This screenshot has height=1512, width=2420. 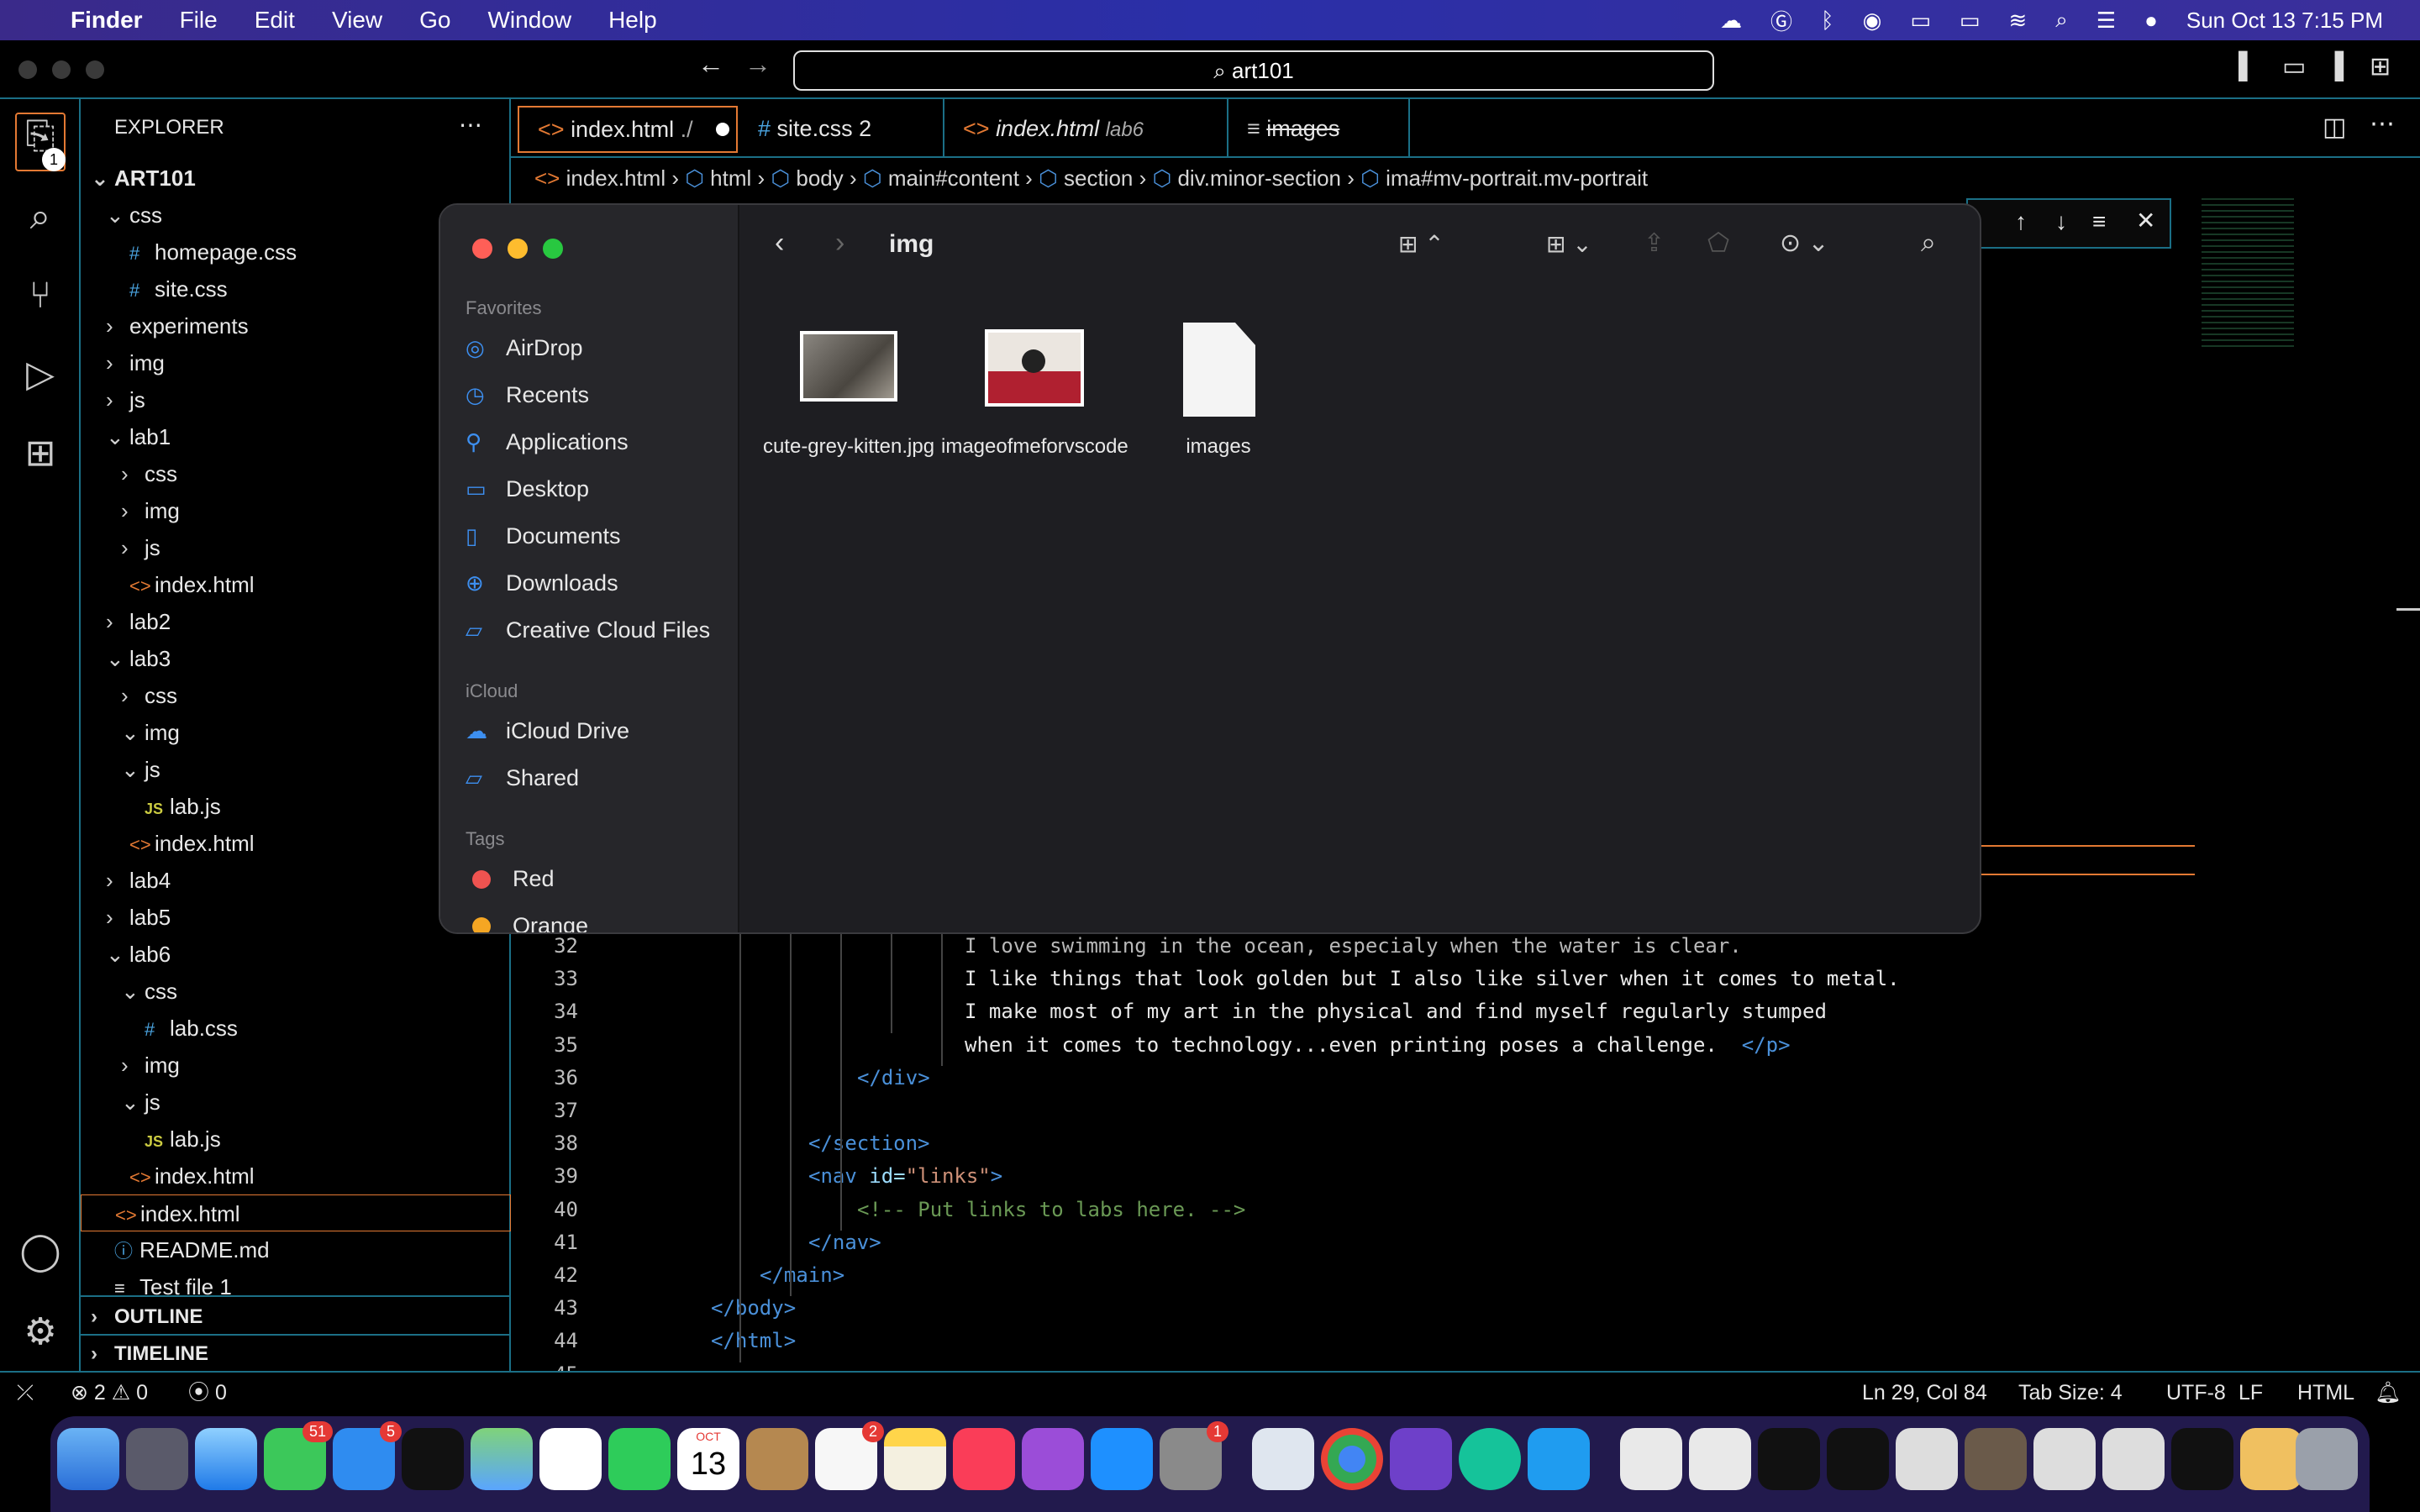 I want to click on finder-sidebar-item: ⊕ Downloads, so click(x=542, y=583).